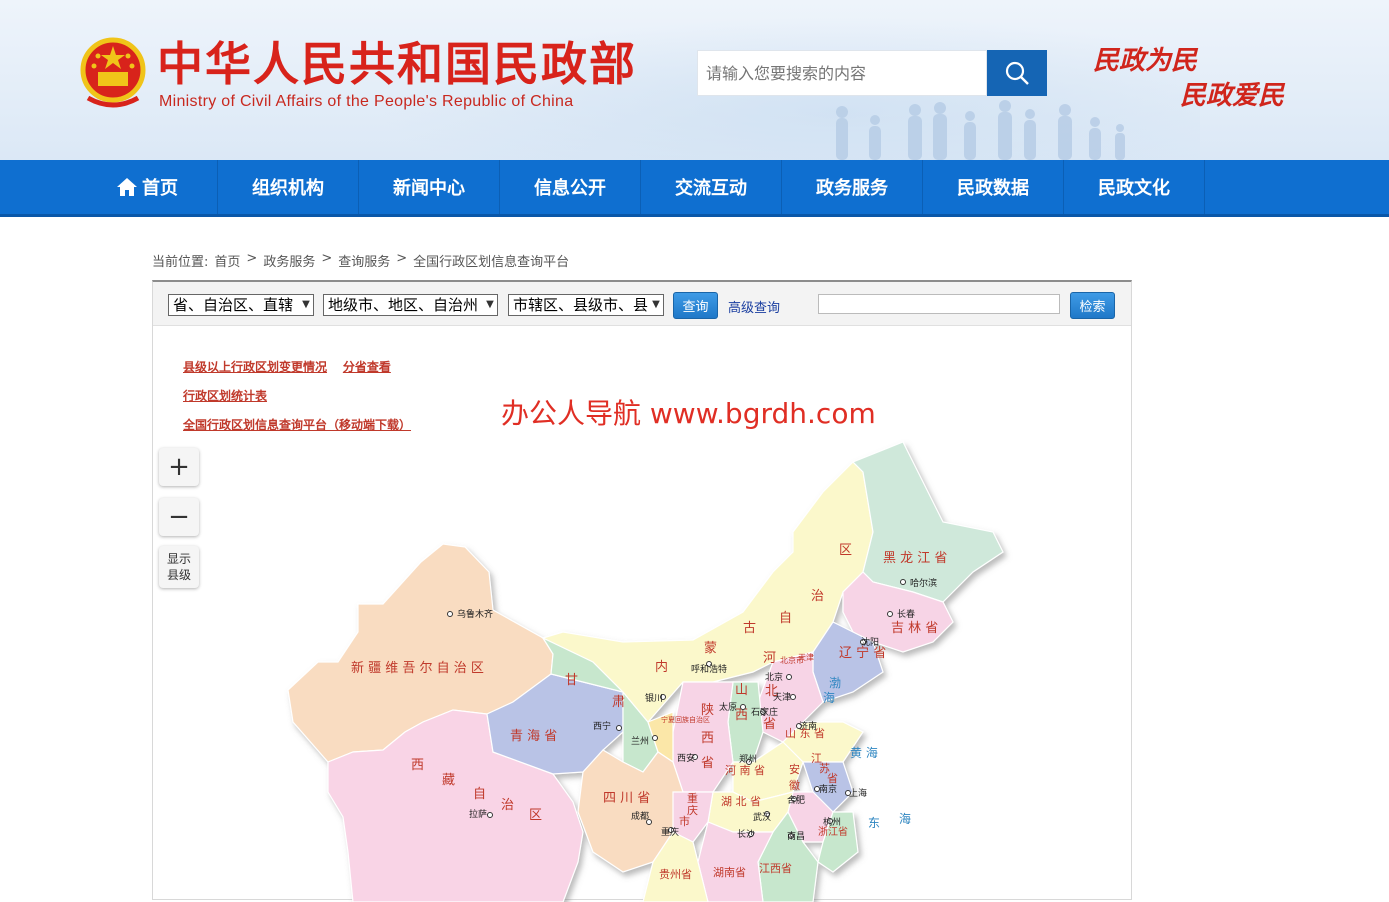 The height and width of the screenshot is (902, 1389). Describe the element at coordinates (774, 677) in the screenshot. I see `city-label: 北京` at that location.